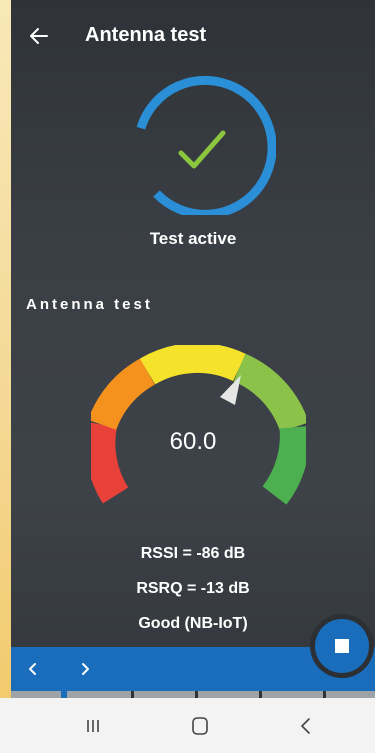 The height and width of the screenshot is (753, 375). What do you see at coordinates (89, 304) in the screenshot?
I see `section-title: Antenna test` at bounding box center [89, 304].